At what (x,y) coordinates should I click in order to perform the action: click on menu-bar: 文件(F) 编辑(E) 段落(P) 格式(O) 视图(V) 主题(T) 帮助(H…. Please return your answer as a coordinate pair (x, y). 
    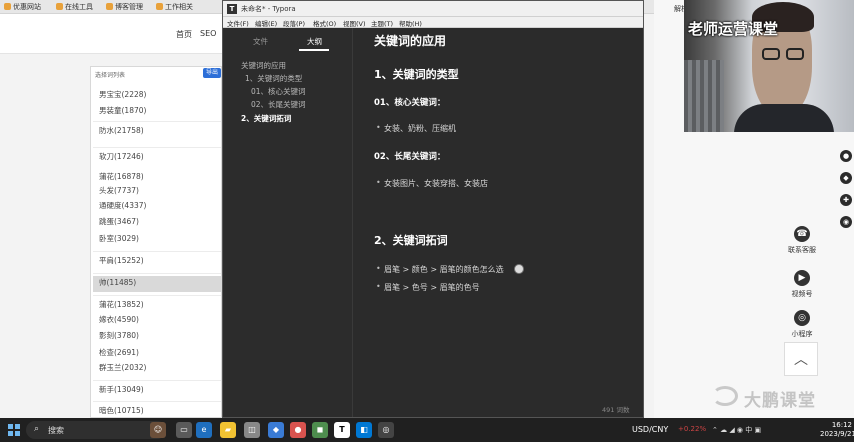
    Looking at the image, I should click on (433, 22).